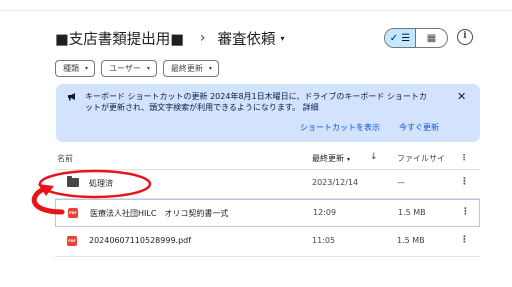 This screenshot has height=287, width=512. I want to click on show-shortcuts-link: ショートカットを表示, so click(340, 127).